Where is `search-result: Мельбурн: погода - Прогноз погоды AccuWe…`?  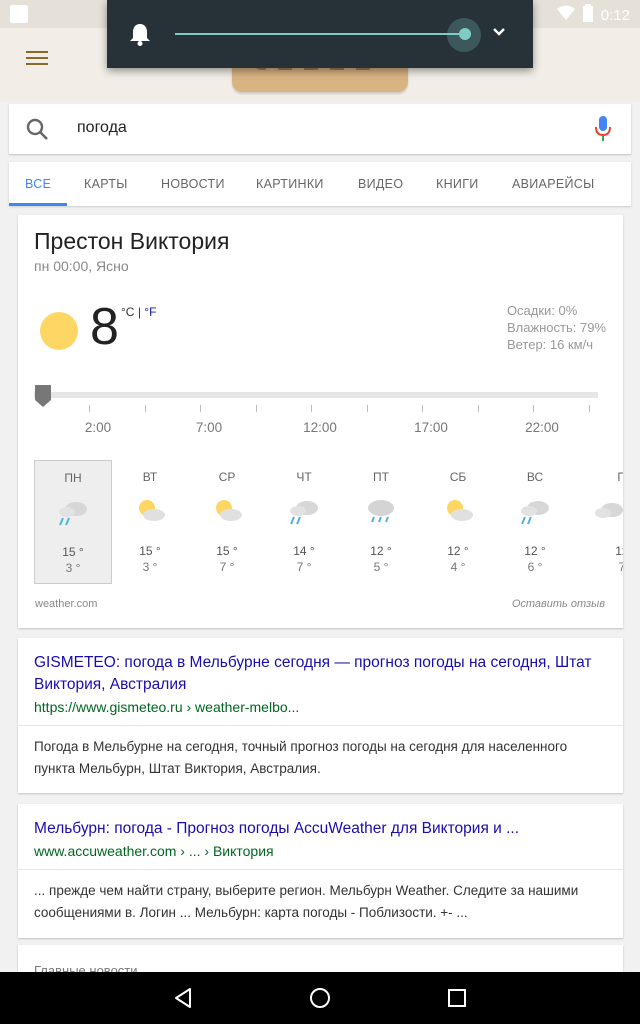 search-result: Мельбурн: погода - Прогноз погоды AccuWe… is located at coordinates (320, 871).